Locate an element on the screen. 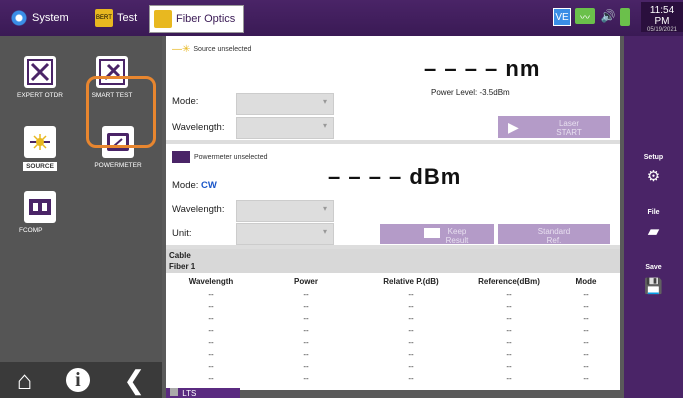  powermeter-value: – – – – dBm is located at coordinates (395, 176).